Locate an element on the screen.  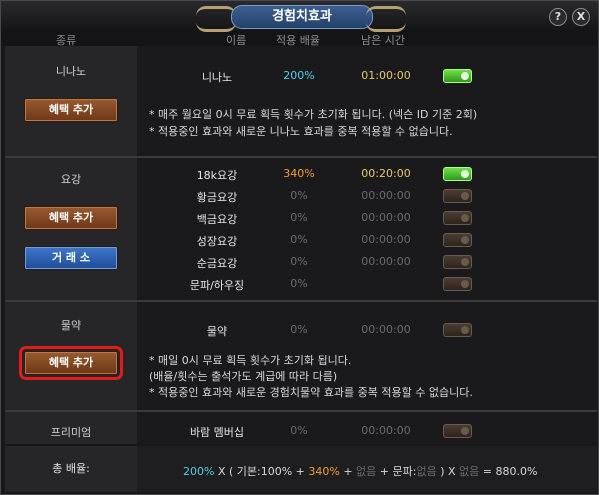
close-icon: X is located at coordinates (581, 17).